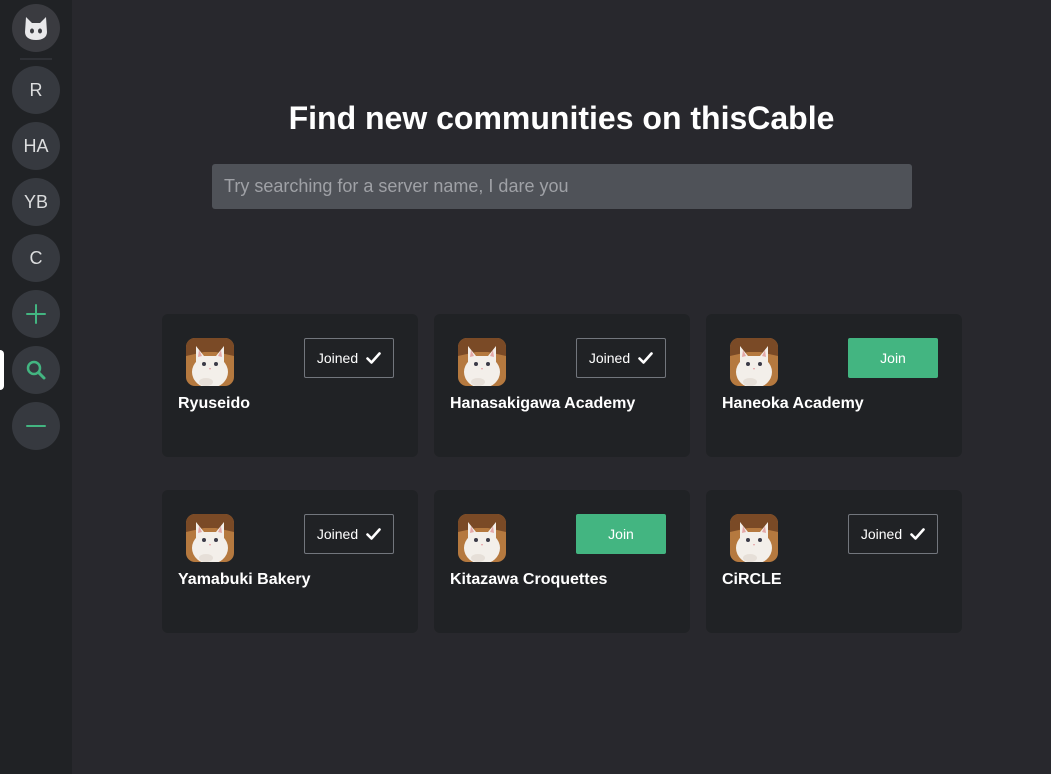 Image resolution: width=1051 pixels, height=774 pixels. I want to click on community-card: Join Haneoka Academy, so click(834, 385).